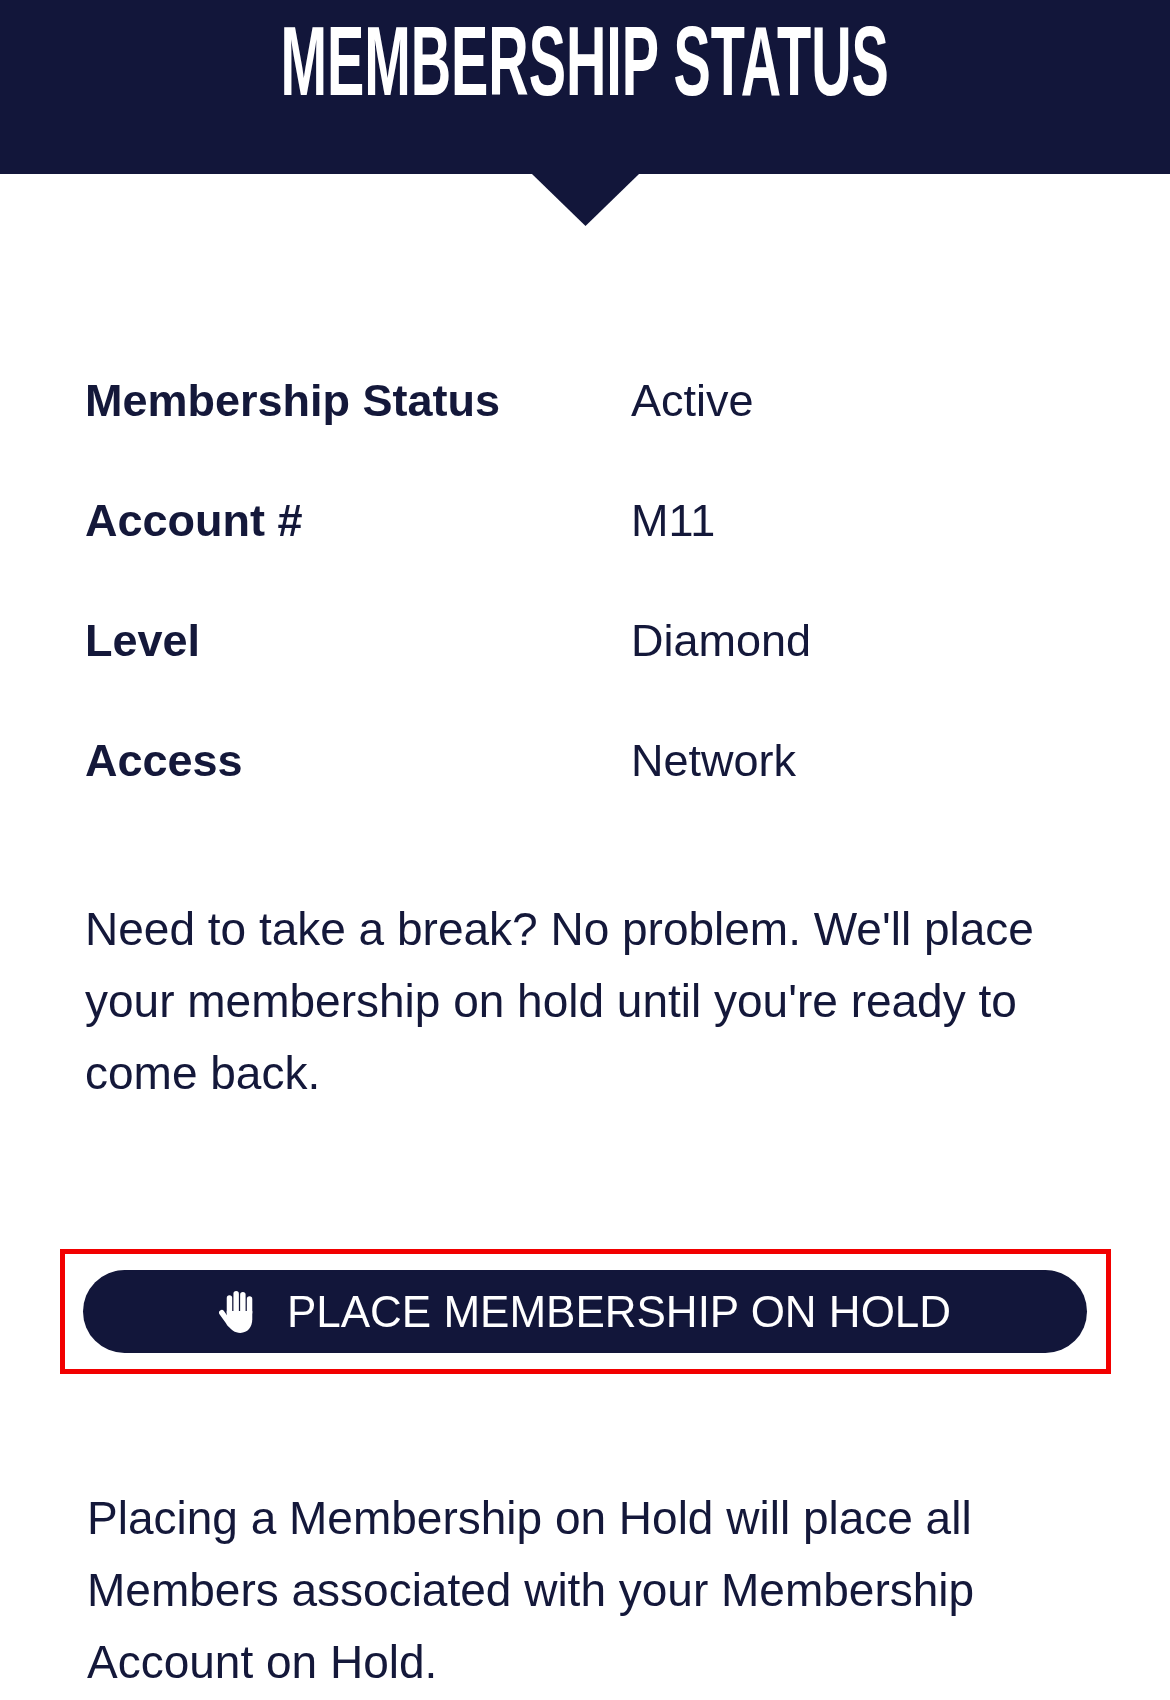 Image resolution: width=1170 pixels, height=1700 pixels. I want to click on field-label: Level, so click(143, 641).